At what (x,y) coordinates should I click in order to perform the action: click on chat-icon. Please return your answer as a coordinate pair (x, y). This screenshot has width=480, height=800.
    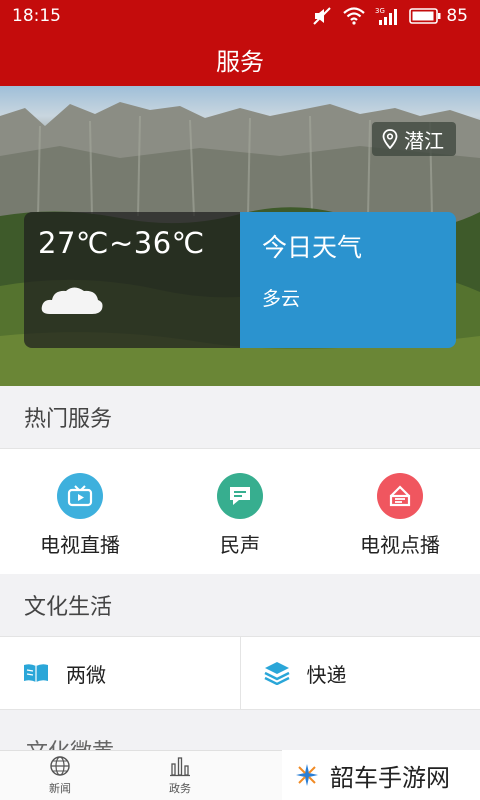
    Looking at the image, I should click on (240, 496).